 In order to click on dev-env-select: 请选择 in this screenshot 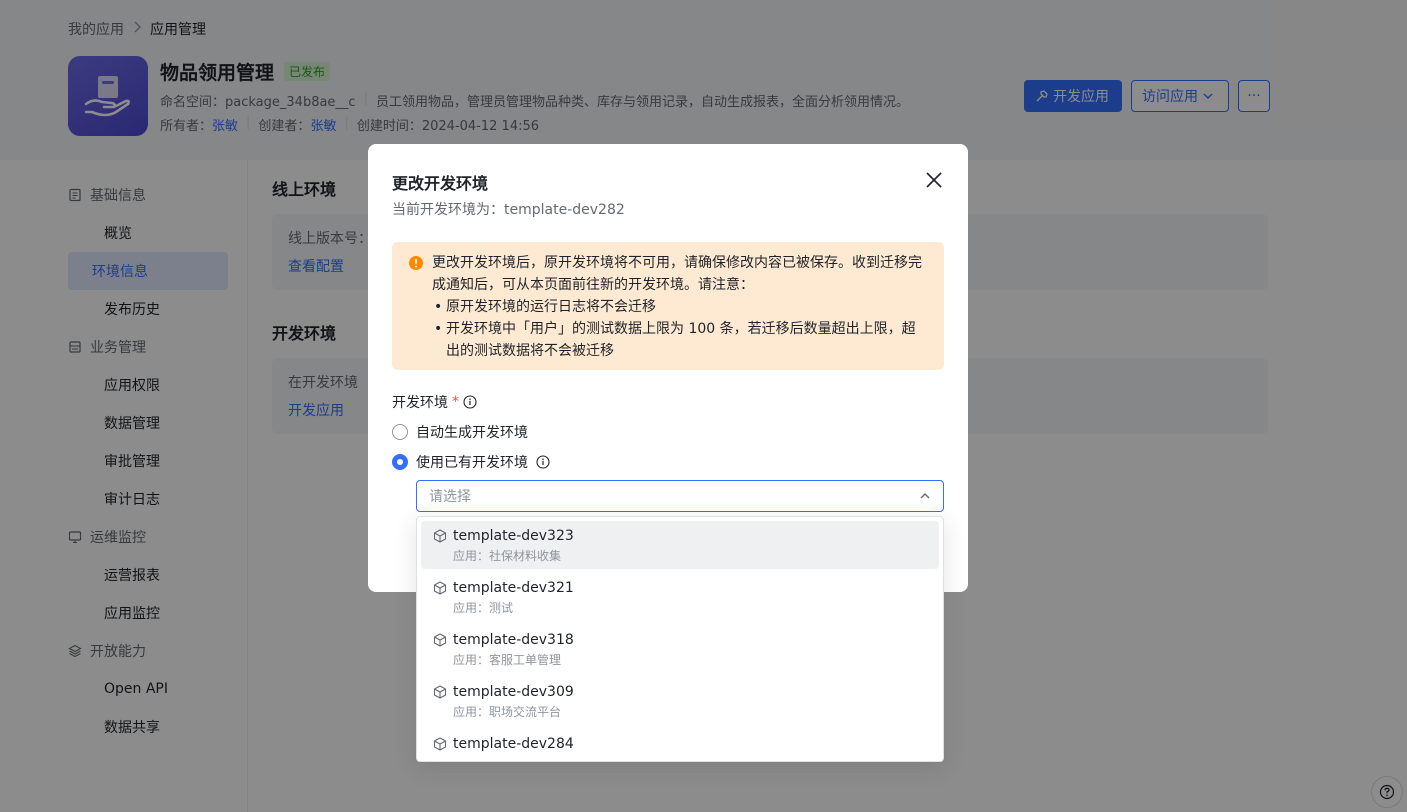, I will do `click(680, 496)`.